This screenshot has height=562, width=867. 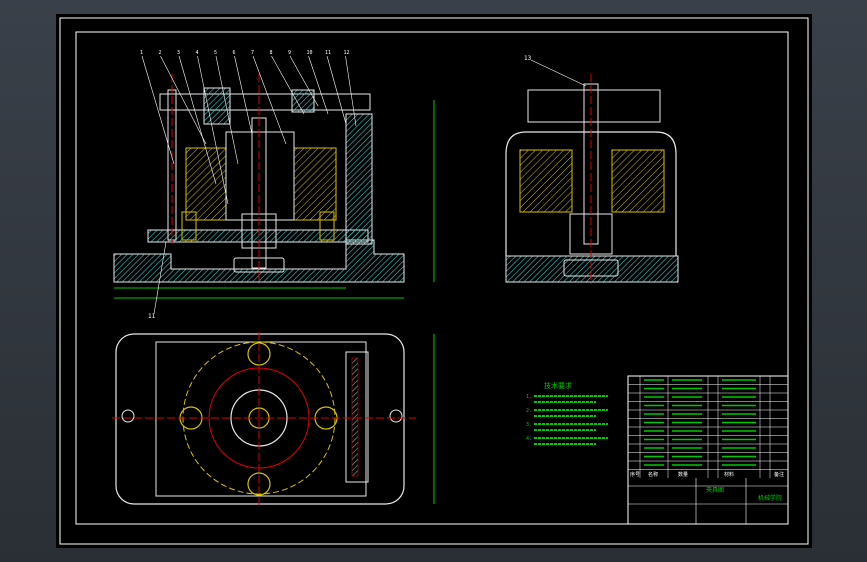 What do you see at coordinates (707, 474) in the screenshot?
I see `parts-list-header: 序号 名称 数量 材料 备注` at bounding box center [707, 474].